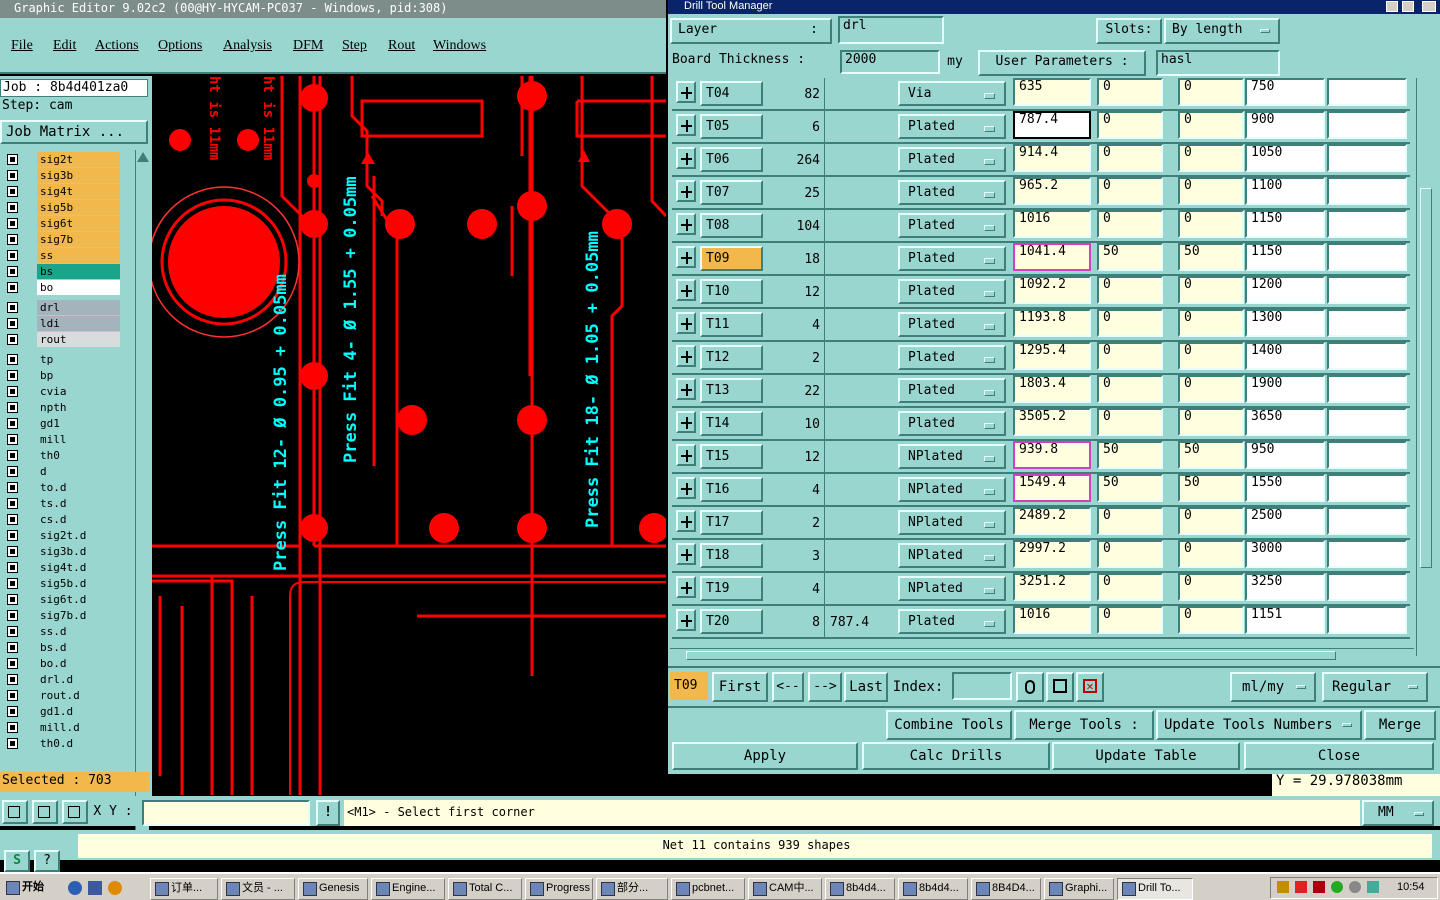  What do you see at coordinates (17, 861) in the screenshot?
I see `app-s-icon: S` at bounding box center [17, 861].